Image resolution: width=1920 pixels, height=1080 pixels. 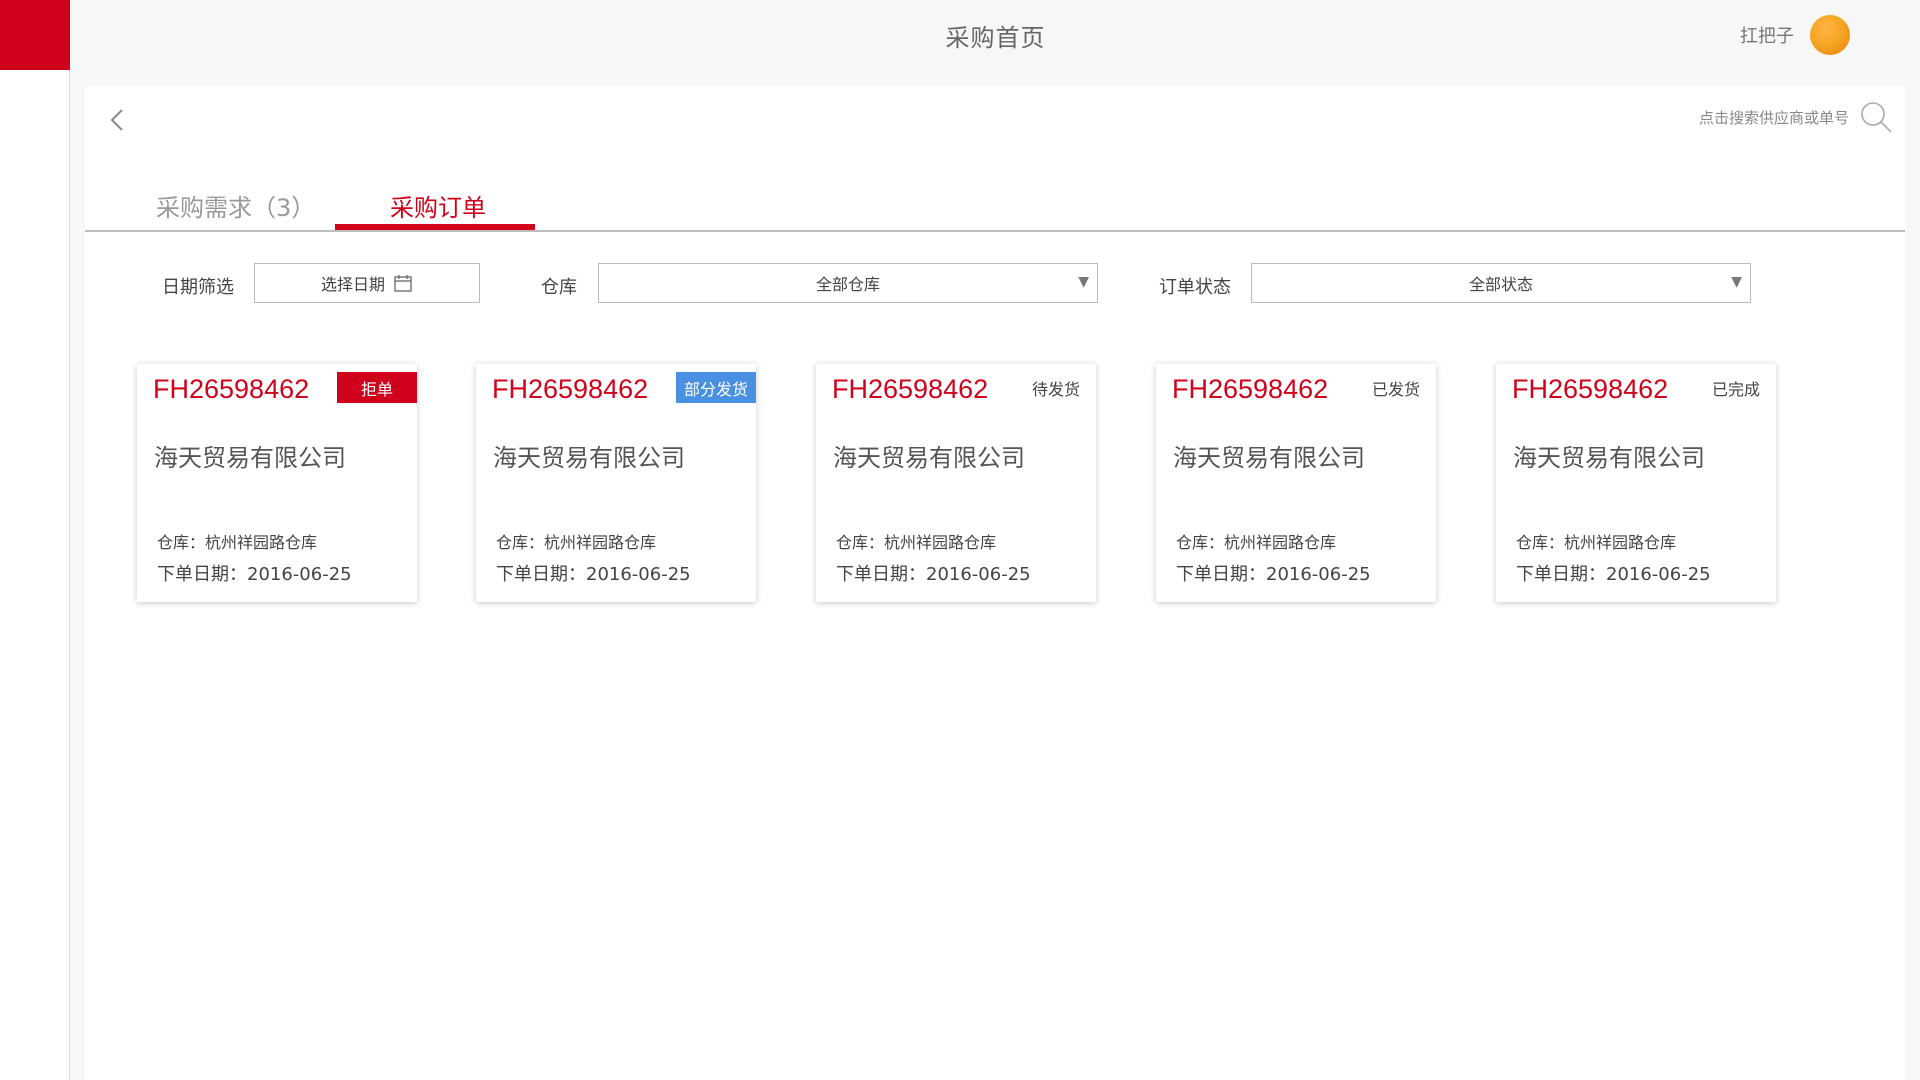 What do you see at coordinates (35, 540) in the screenshot?
I see `left-rail` at bounding box center [35, 540].